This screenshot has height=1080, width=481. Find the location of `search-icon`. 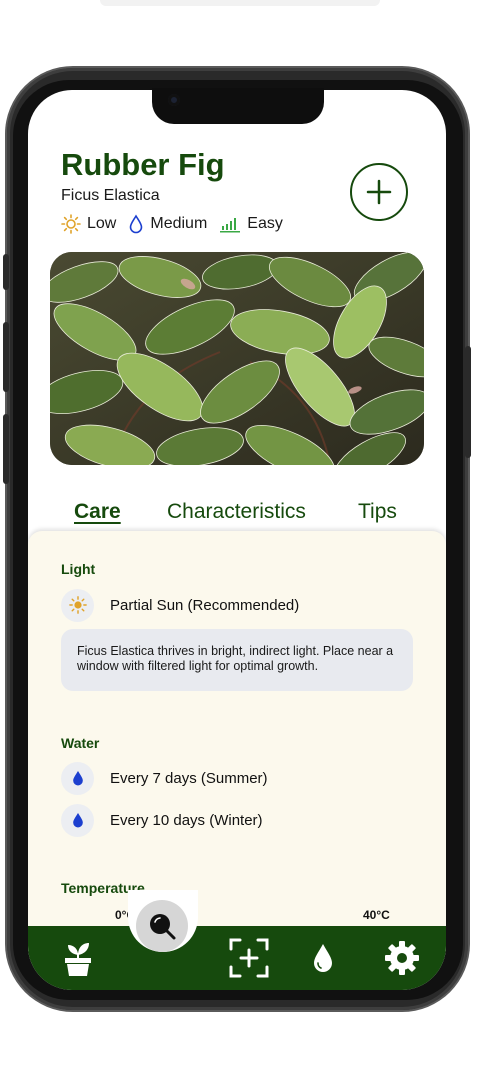

search-icon is located at coordinates (163, 927).